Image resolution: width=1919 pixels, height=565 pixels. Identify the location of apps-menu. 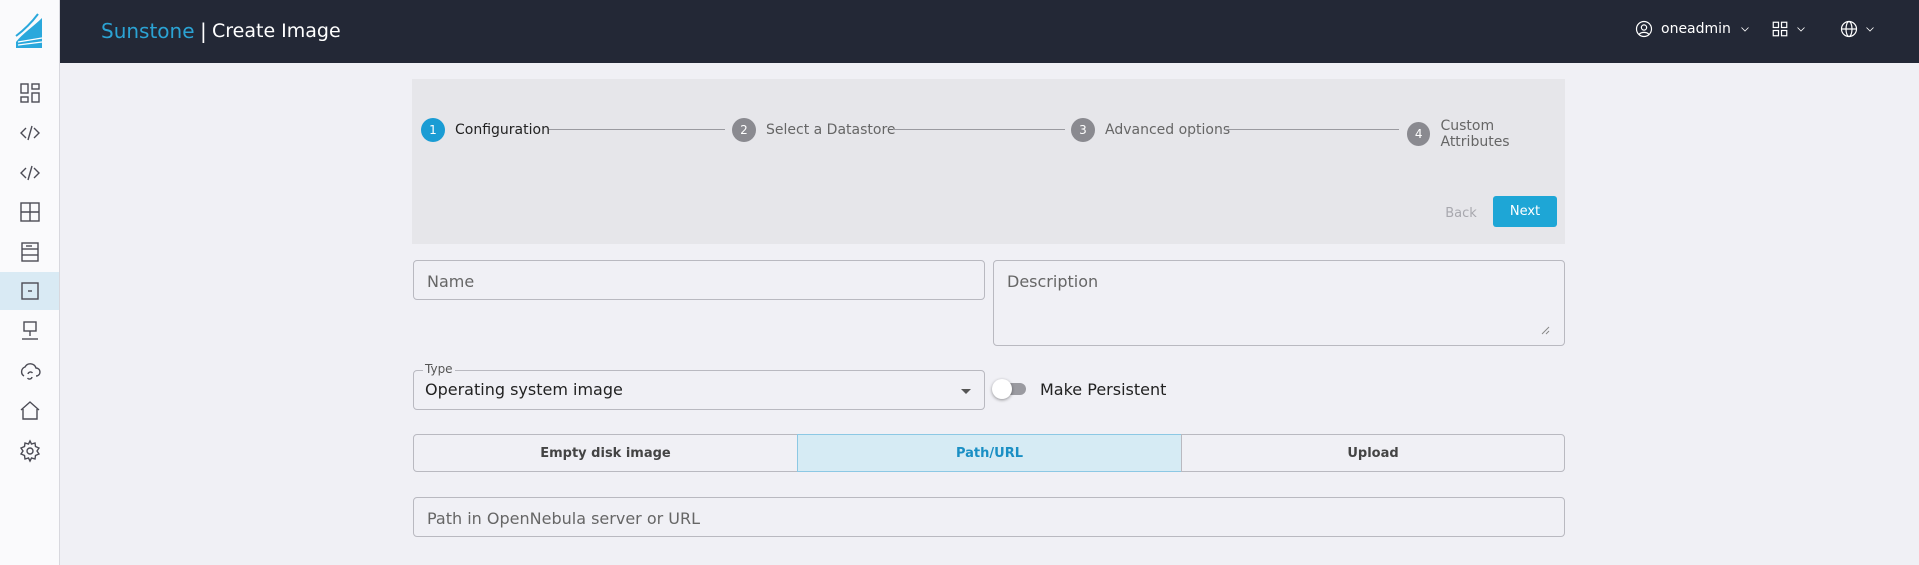
(1789, 29).